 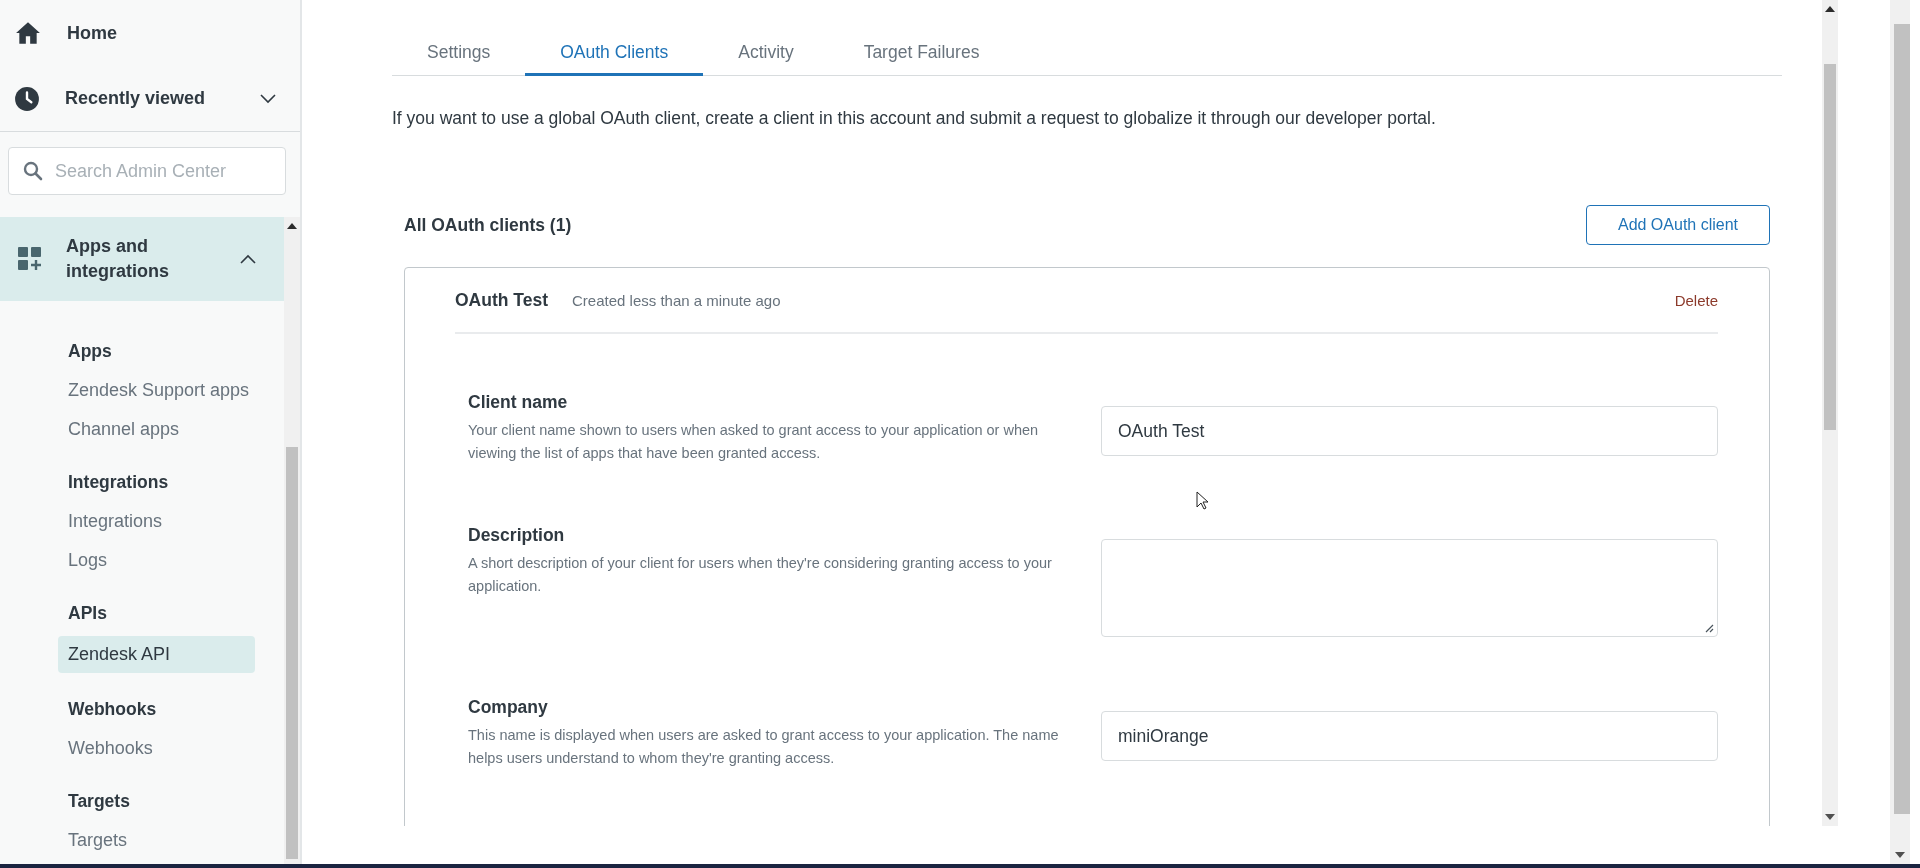 I want to click on field-label: Client name, so click(x=518, y=402).